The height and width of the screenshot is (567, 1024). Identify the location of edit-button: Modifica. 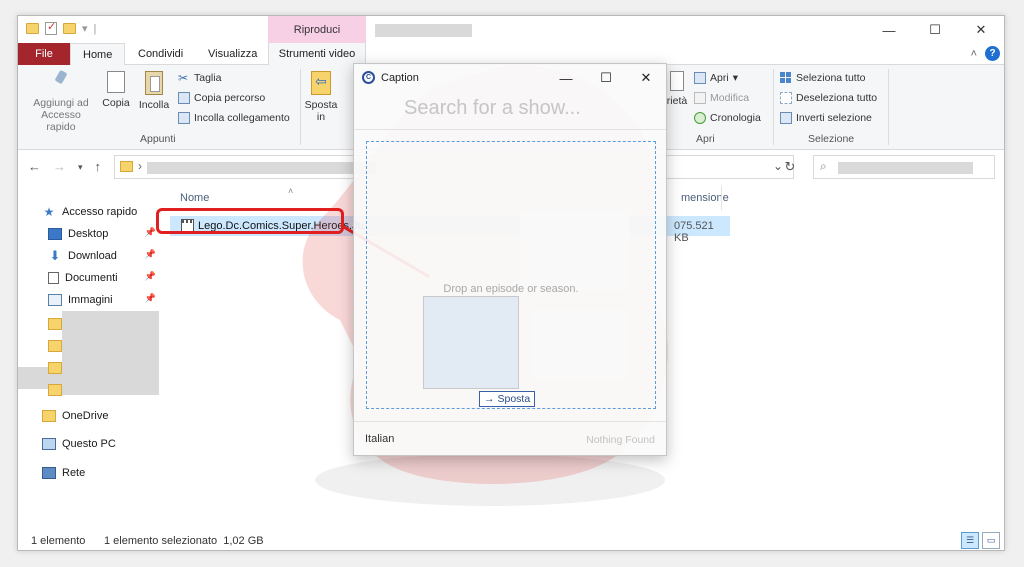
(721, 98).